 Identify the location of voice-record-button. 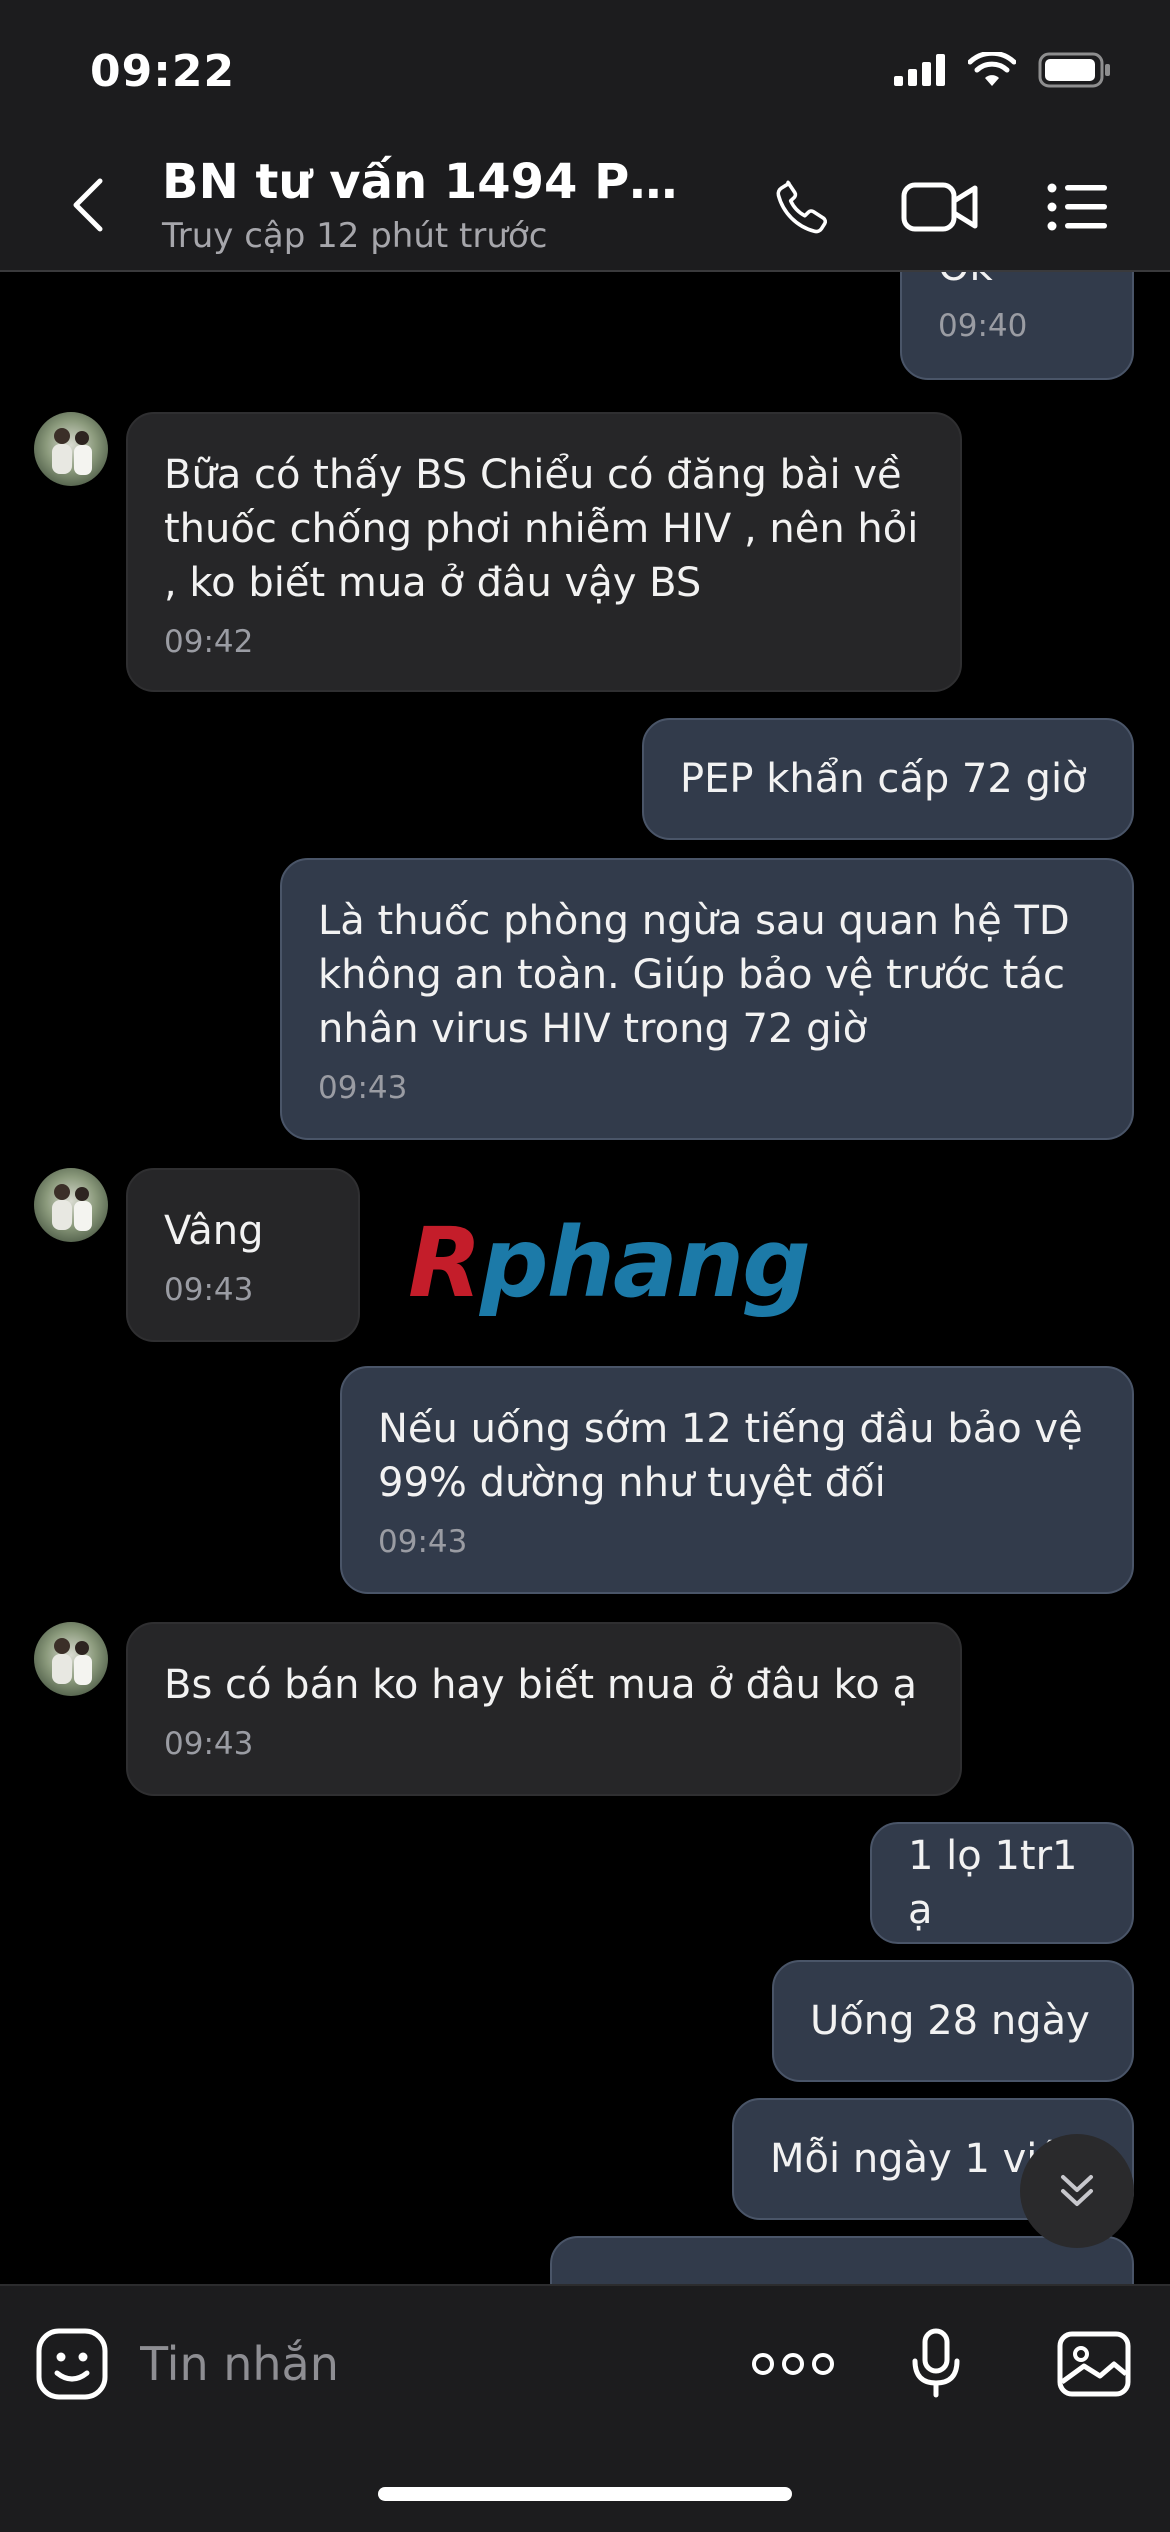
(936, 2364).